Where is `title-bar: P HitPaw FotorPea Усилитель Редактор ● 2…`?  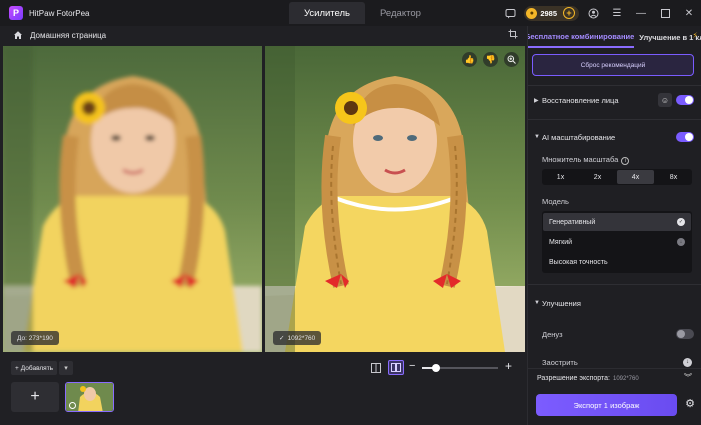 title-bar: P HitPaw FotorPea Усилитель Редактор ● 2… is located at coordinates (350, 13).